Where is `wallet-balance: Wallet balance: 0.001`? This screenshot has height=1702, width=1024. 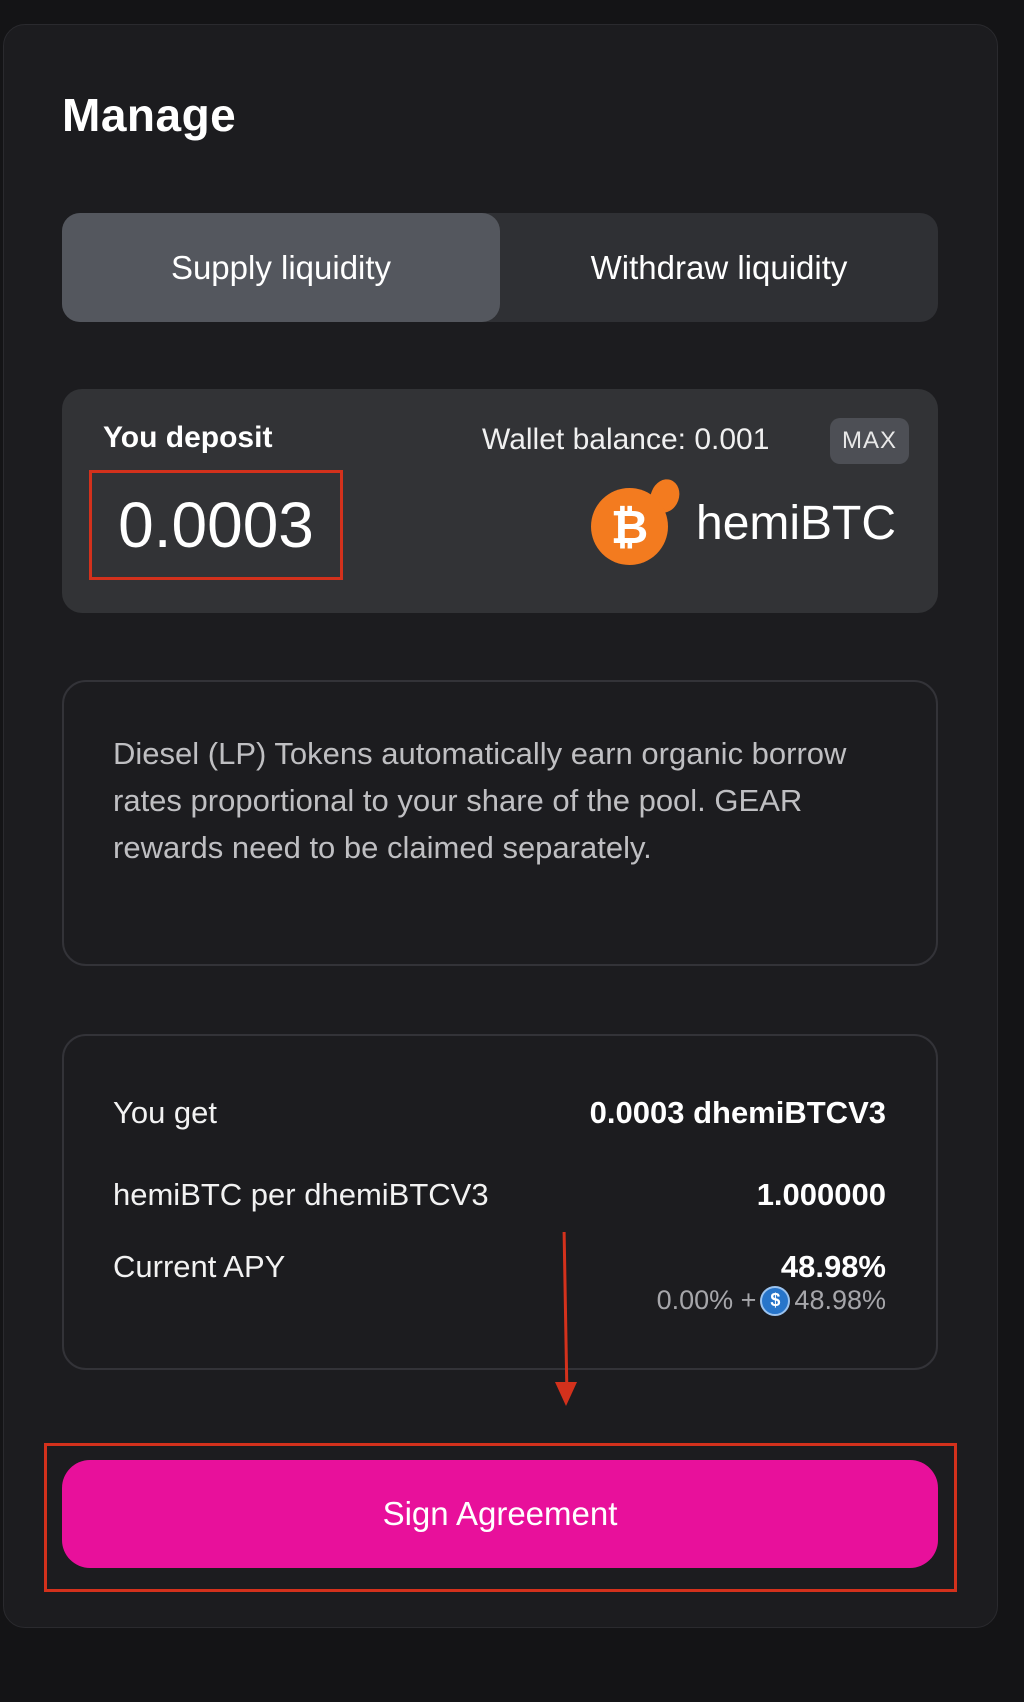
wallet-balance: Wallet balance: 0.001 is located at coordinates (626, 439).